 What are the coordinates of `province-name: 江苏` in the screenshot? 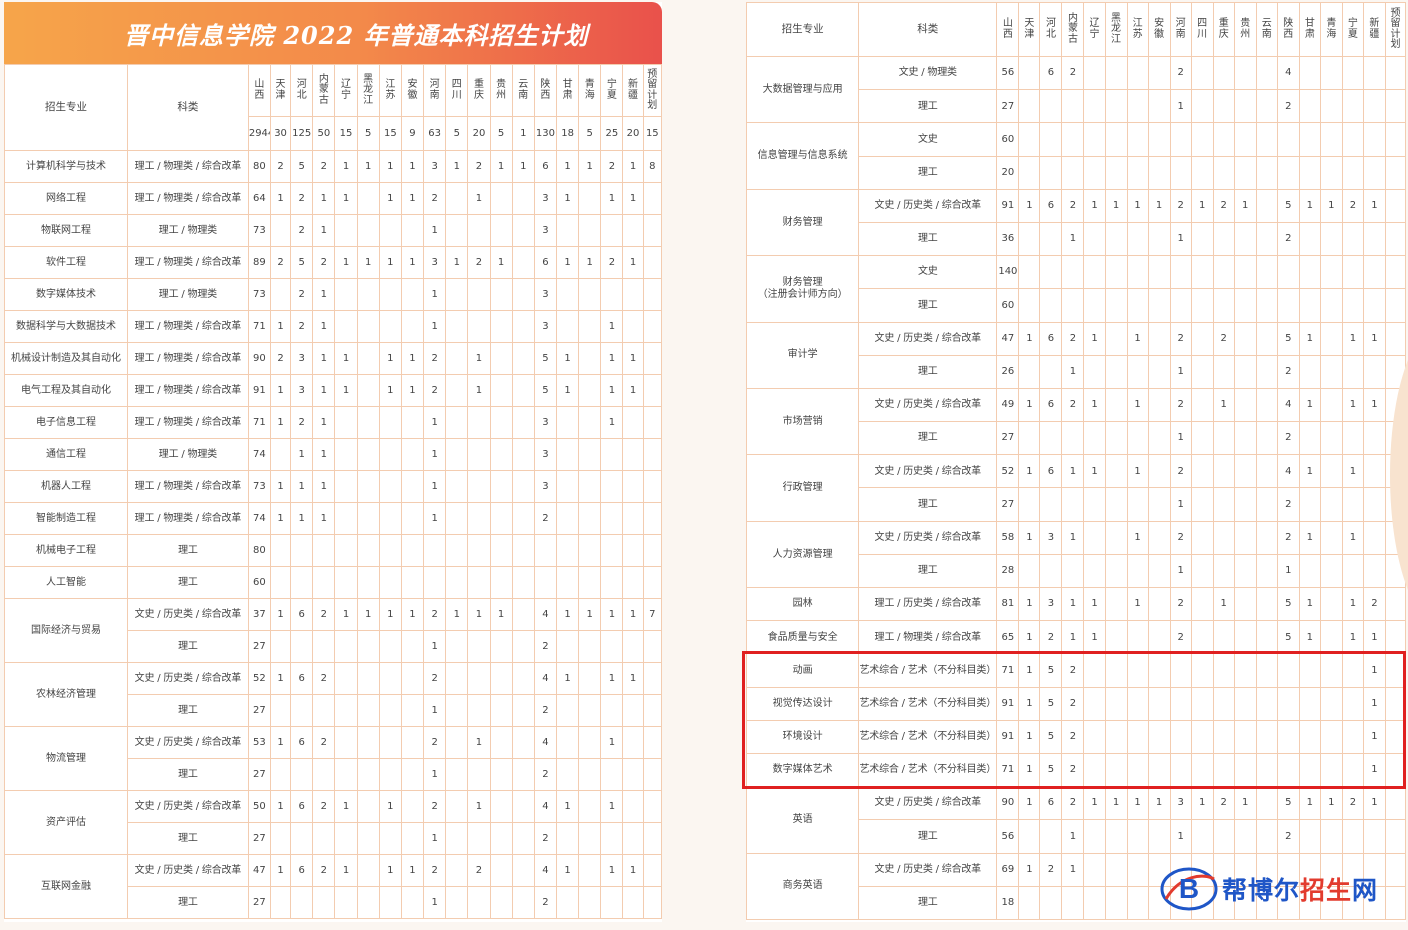 It's located at (1137, 29).